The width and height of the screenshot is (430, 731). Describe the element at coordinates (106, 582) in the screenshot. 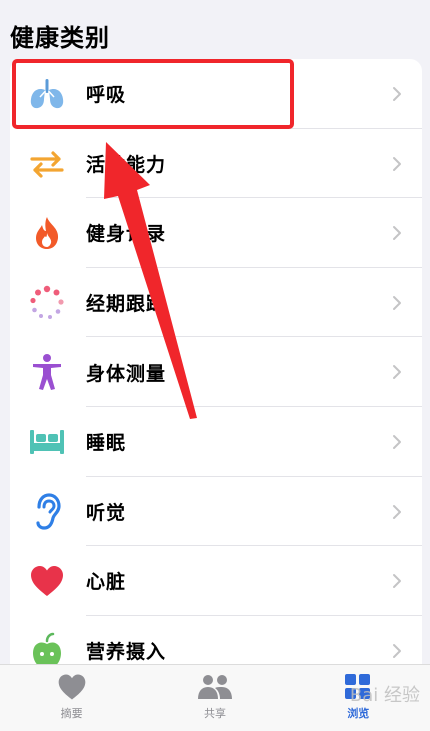

I see `category-label: 心脏` at that location.